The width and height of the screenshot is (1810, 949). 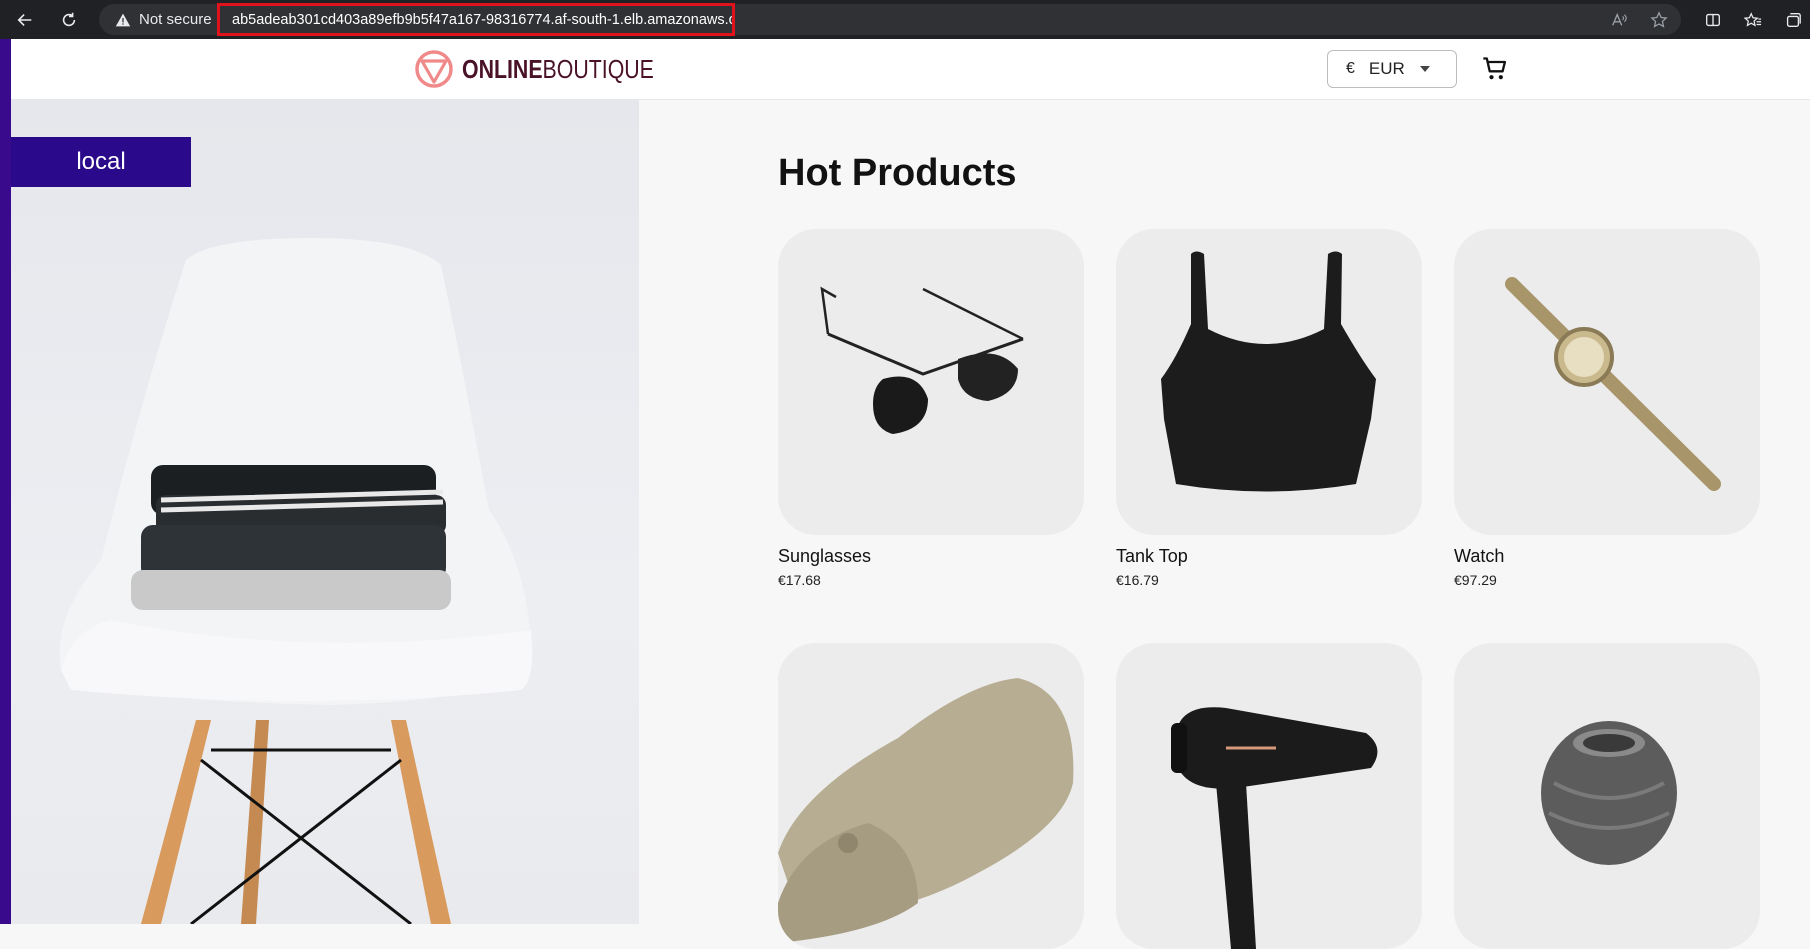 I want to click on page-title: Hot Products, so click(x=897, y=173).